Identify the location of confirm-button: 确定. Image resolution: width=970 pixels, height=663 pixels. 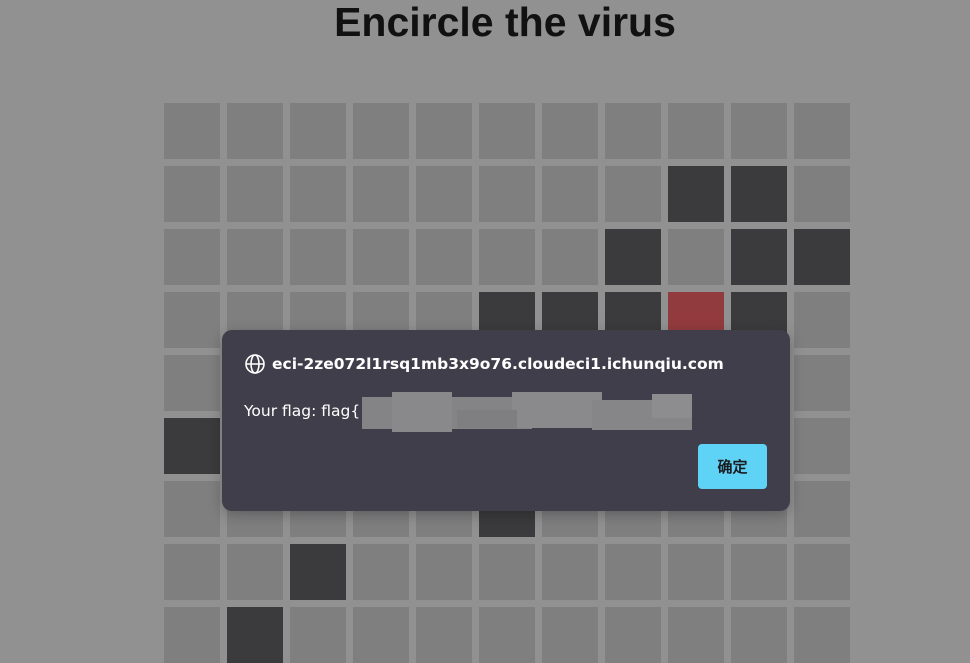
(732, 466).